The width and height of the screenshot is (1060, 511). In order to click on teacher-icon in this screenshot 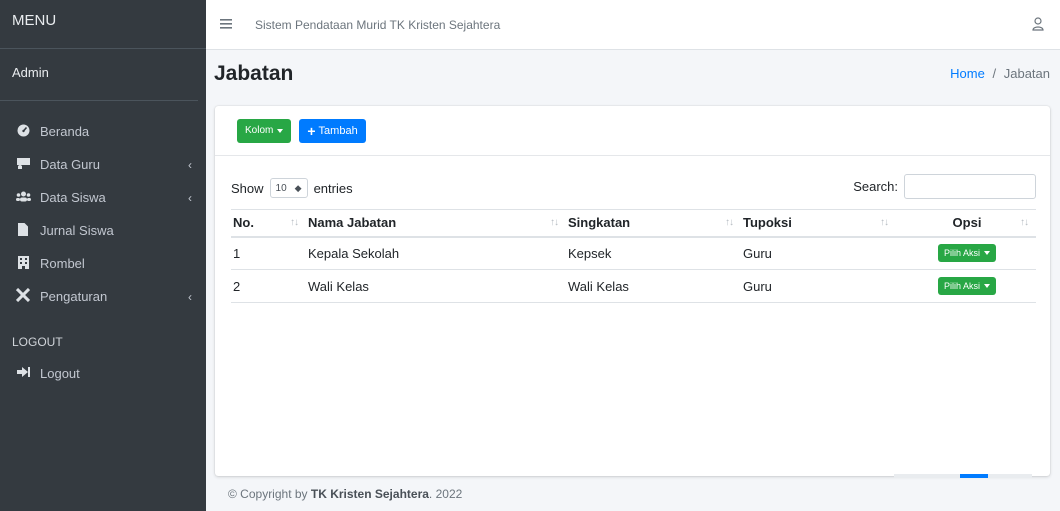, I will do `click(23, 164)`.